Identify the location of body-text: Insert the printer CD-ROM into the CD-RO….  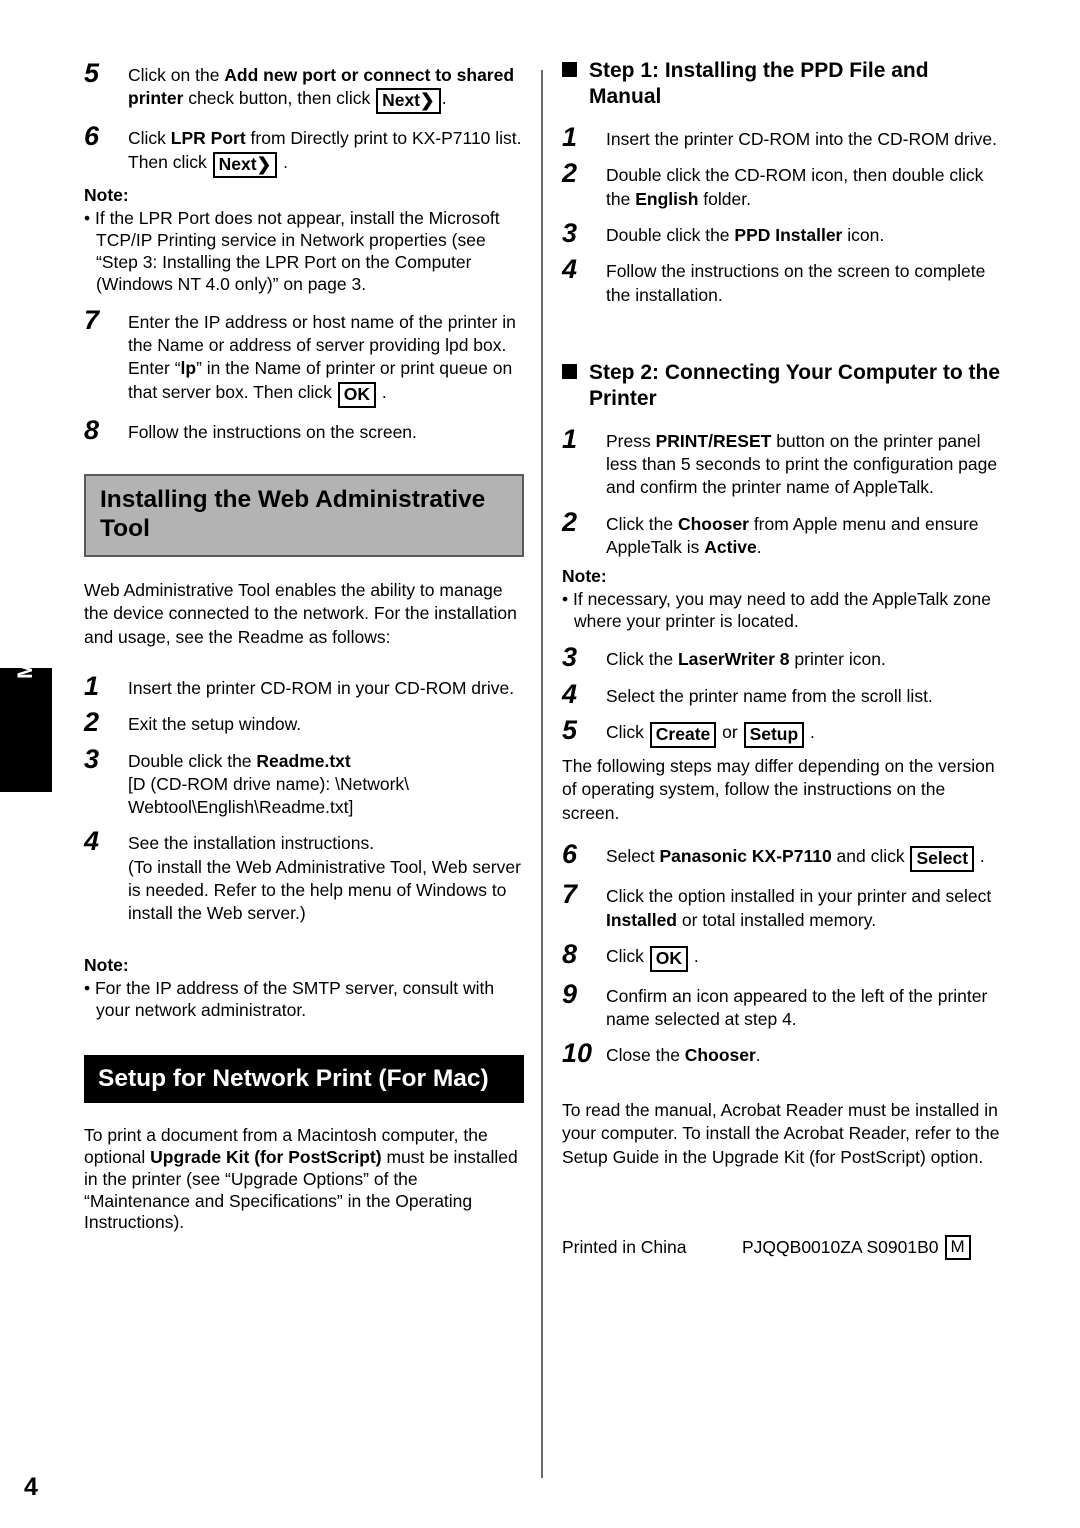
(801, 139).